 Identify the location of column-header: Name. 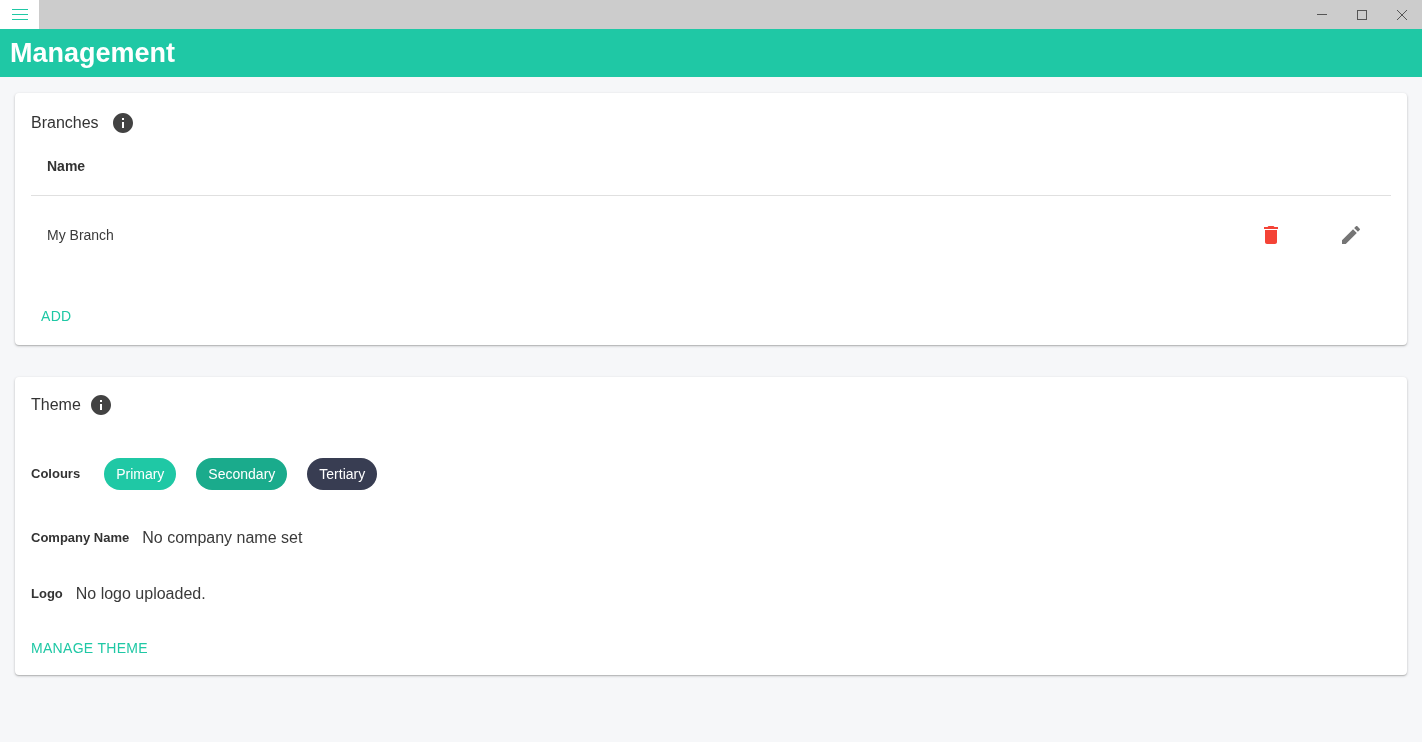
(66, 166).